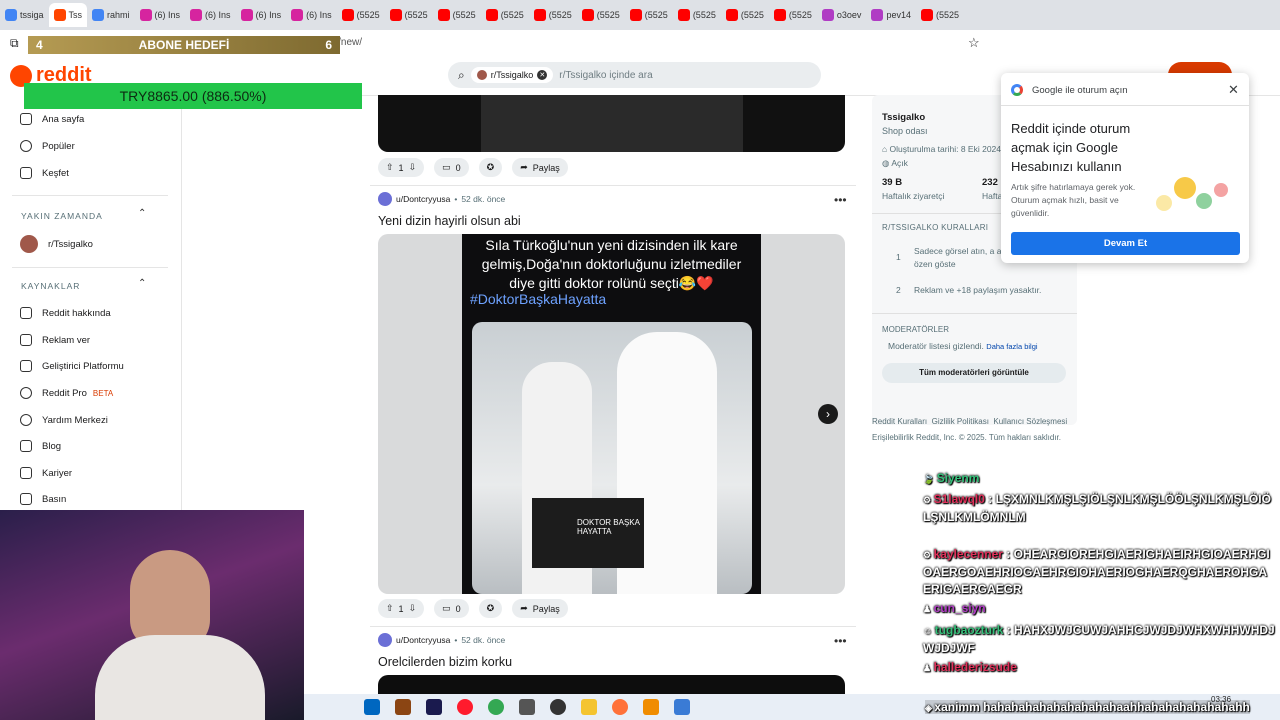  What do you see at coordinates (50, 286) in the screenshot?
I see `resources-section-title: KAYNAKLAR` at bounding box center [50, 286].